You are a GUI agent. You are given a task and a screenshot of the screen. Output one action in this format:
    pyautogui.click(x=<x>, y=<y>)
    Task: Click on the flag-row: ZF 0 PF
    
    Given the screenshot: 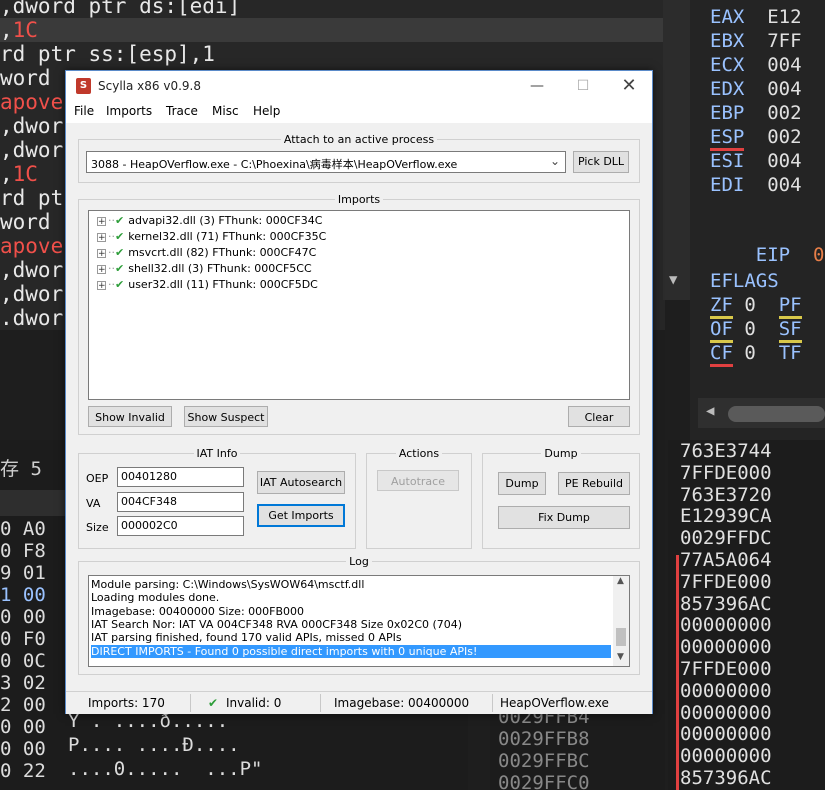 What is the action you would take?
    pyautogui.click(x=756, y=306)
    